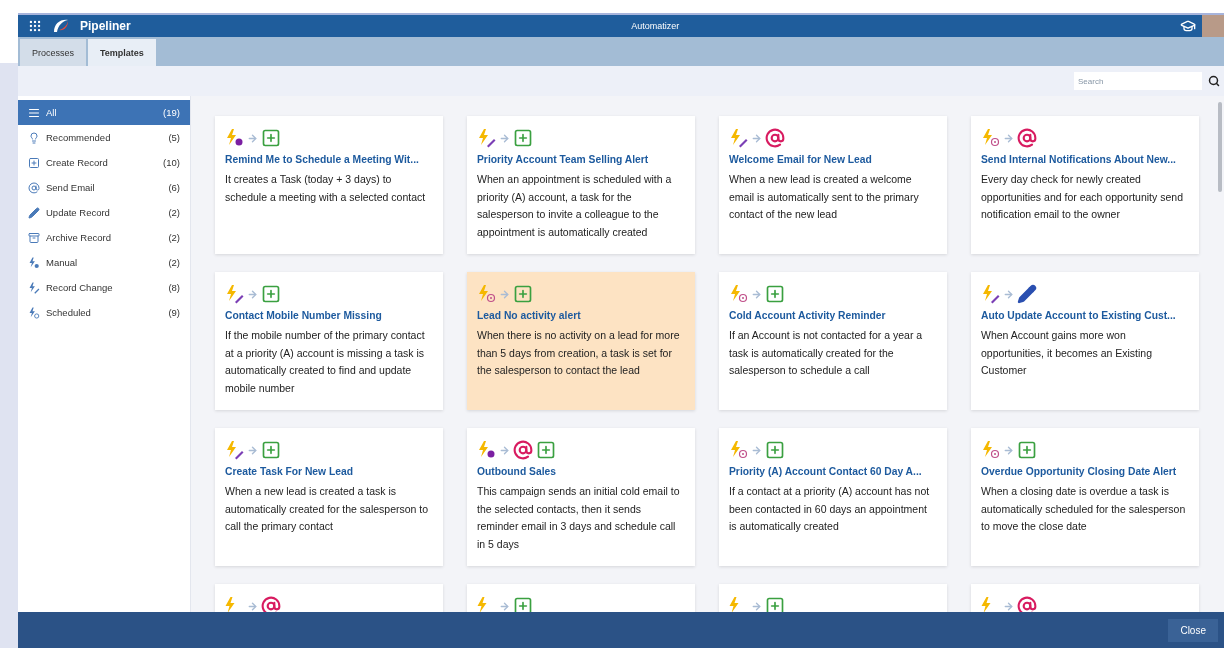  Describe the element at coordinates (174, 287) in the screenshot. I see `sidebar-item-count: (8)` at that location.